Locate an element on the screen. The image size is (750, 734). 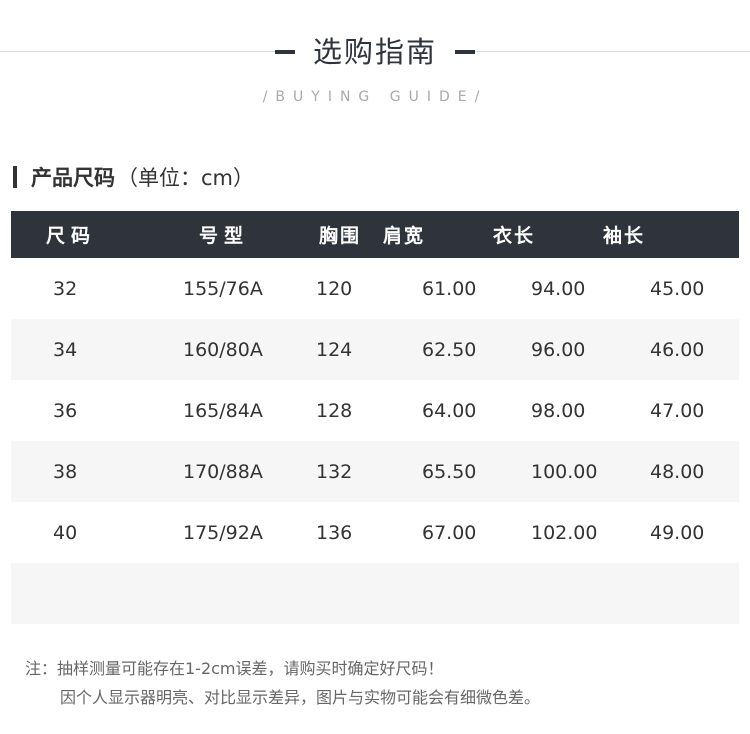
table-row: 40 175/92A 136 67.00 102.00 49.00 is located at coordinates (375, 532).